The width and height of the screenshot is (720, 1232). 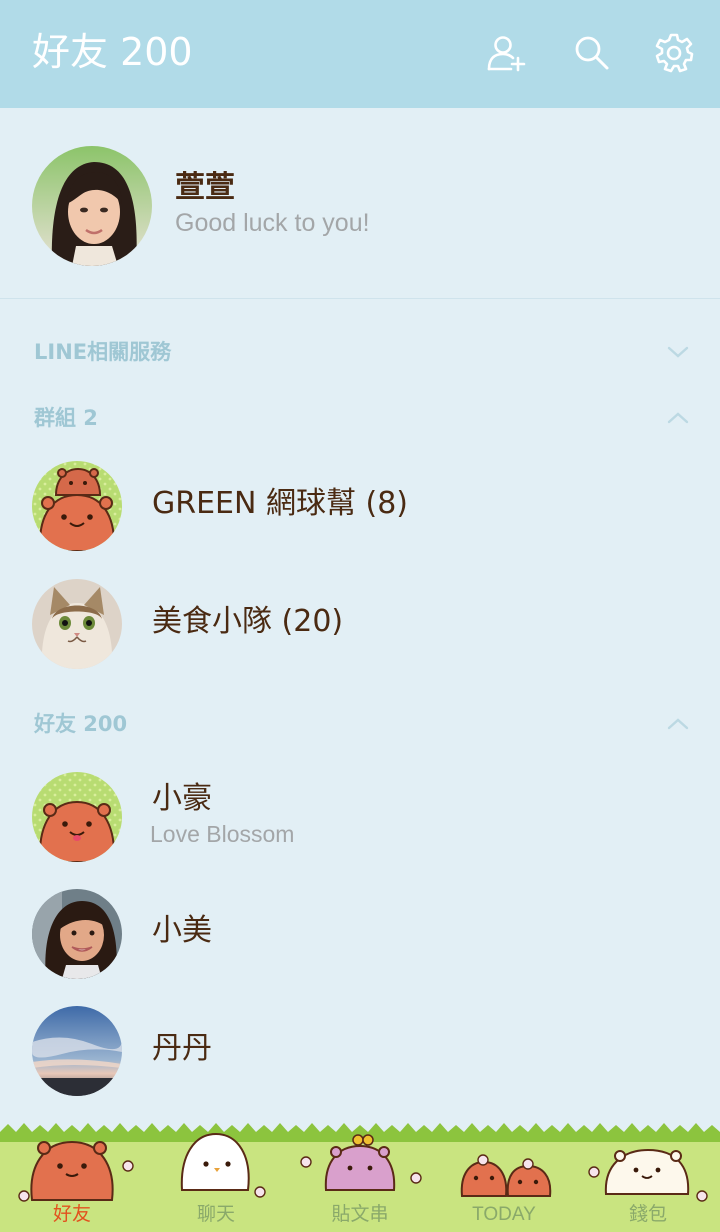 I want to click on profile-status-message: Good luck to you!, so click(x=272, y=223).